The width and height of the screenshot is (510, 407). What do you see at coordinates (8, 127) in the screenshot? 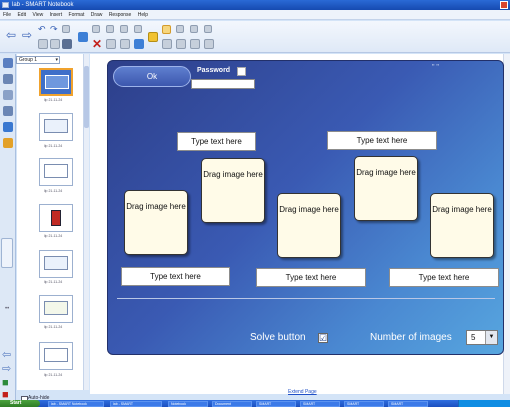
I see `addons-tab-icon` at bounding box center [8, 127].